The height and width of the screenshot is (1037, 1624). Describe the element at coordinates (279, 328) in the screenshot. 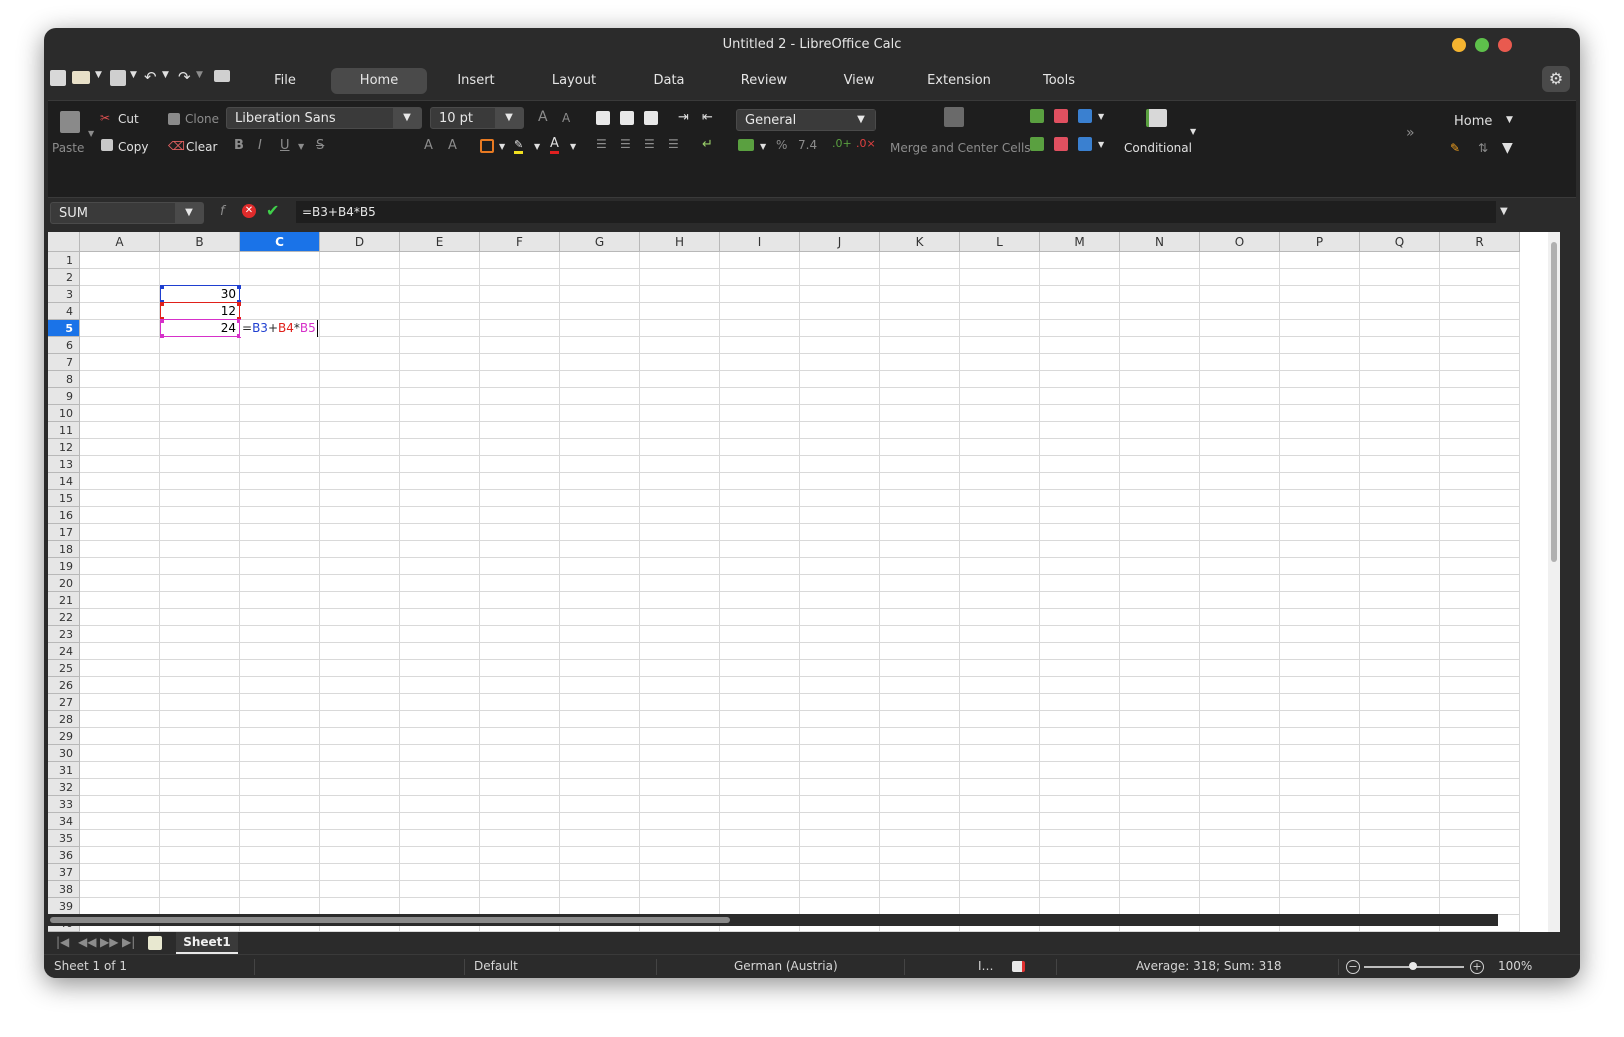

I see `cell-c5-editor: =B3+B4*B5` at that location.